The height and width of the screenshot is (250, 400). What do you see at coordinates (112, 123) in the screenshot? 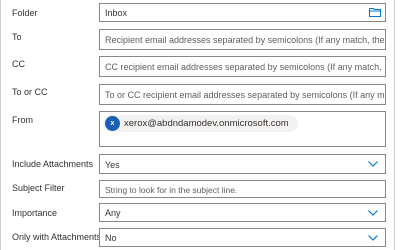
I see `avatar: x` at bounding box center [112, 123].